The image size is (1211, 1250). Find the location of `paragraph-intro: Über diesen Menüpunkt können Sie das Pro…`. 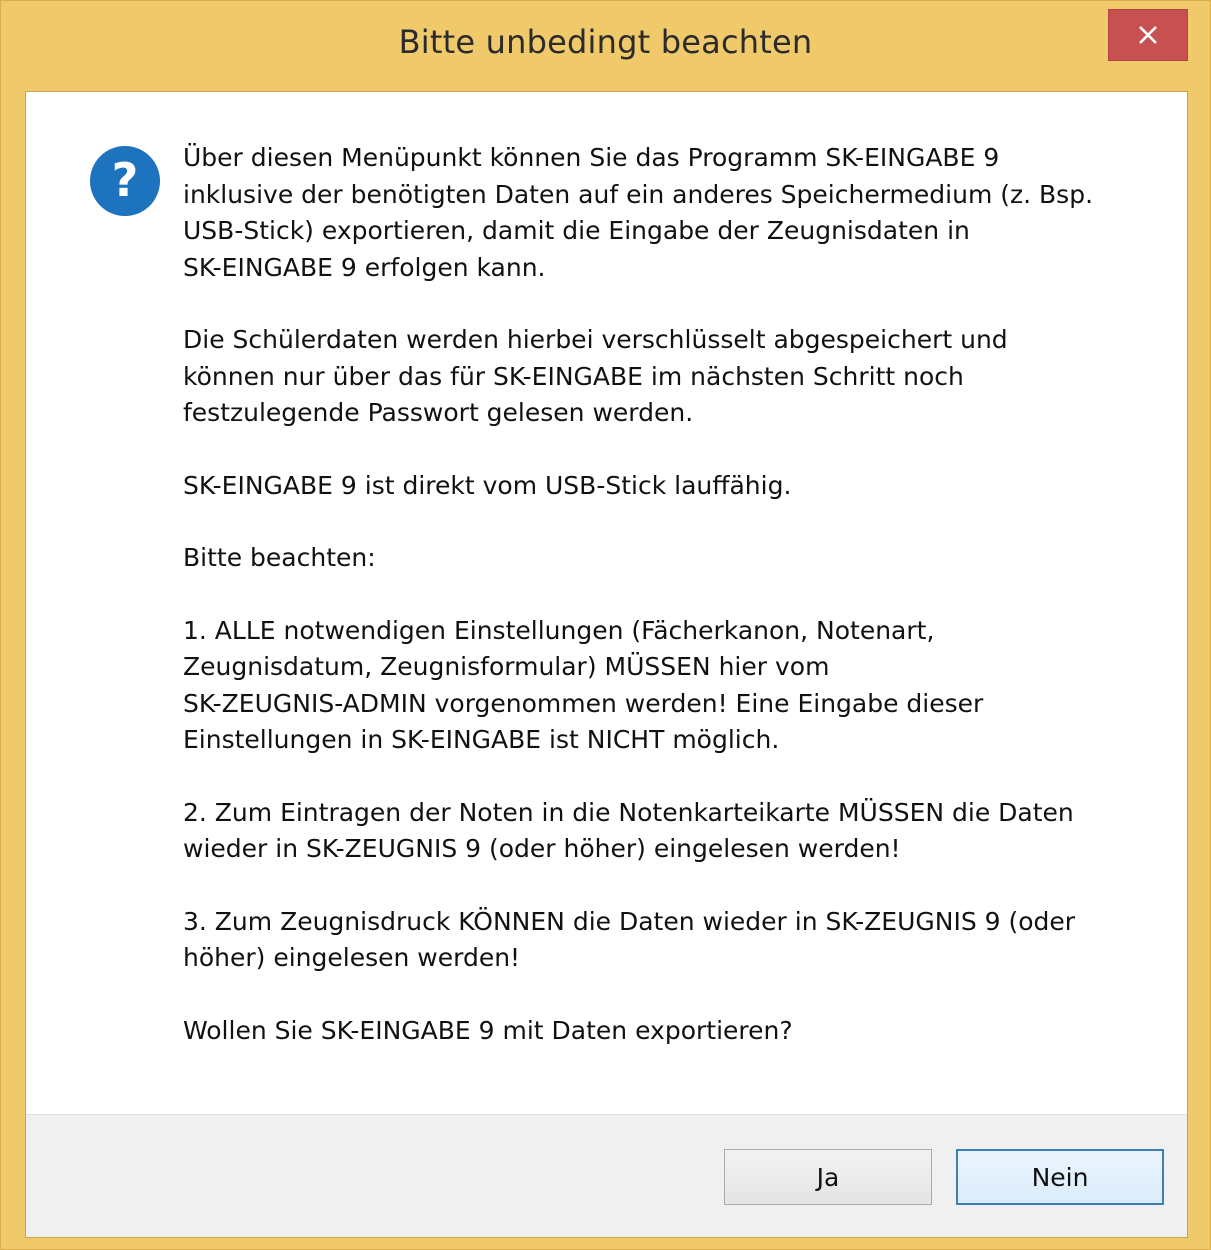

paragraph-intro: Über diesen Menüpunkt können Sie das Pro… is located at coordinates (638, 212).